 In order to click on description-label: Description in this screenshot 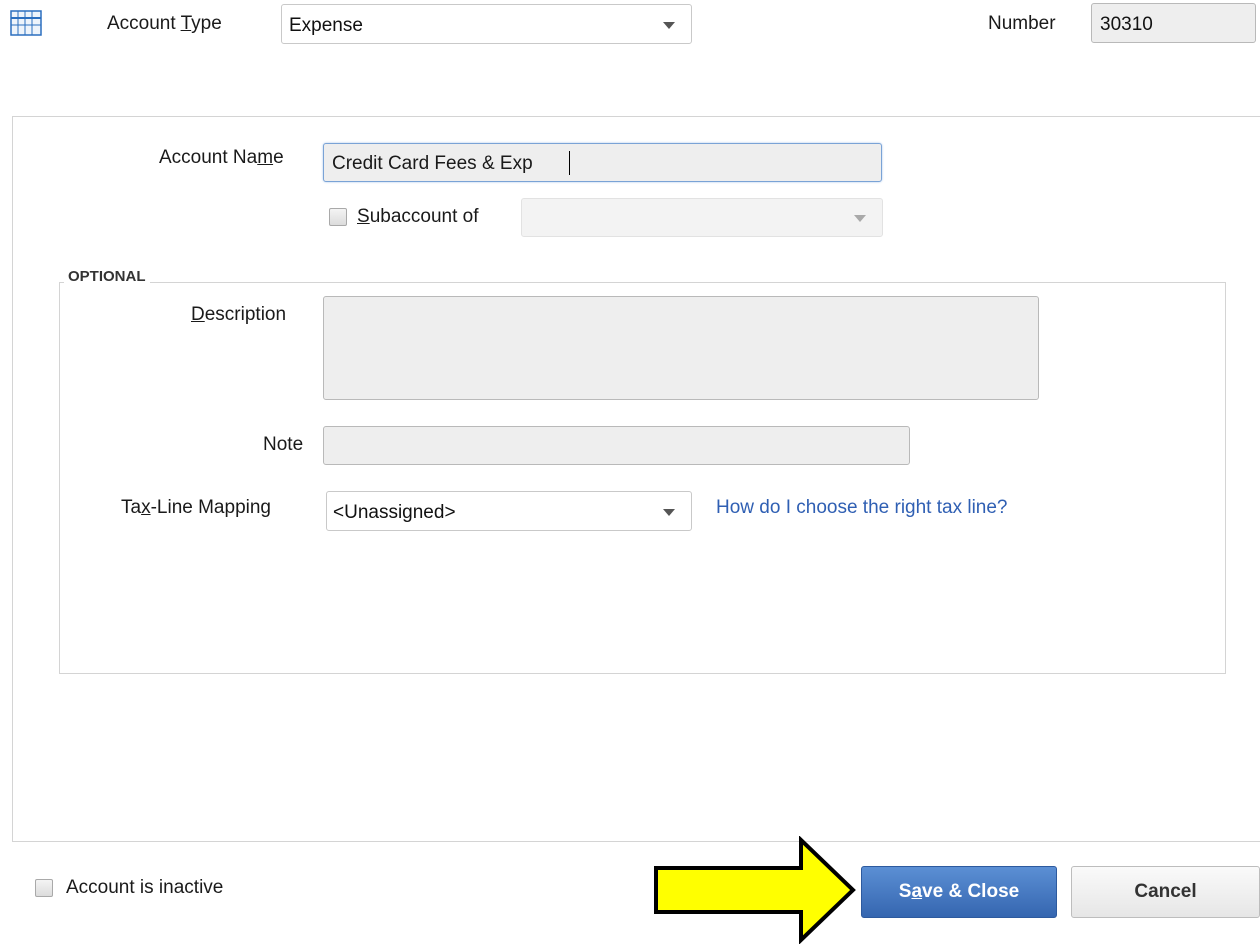, I will do `click(239, 314)`.